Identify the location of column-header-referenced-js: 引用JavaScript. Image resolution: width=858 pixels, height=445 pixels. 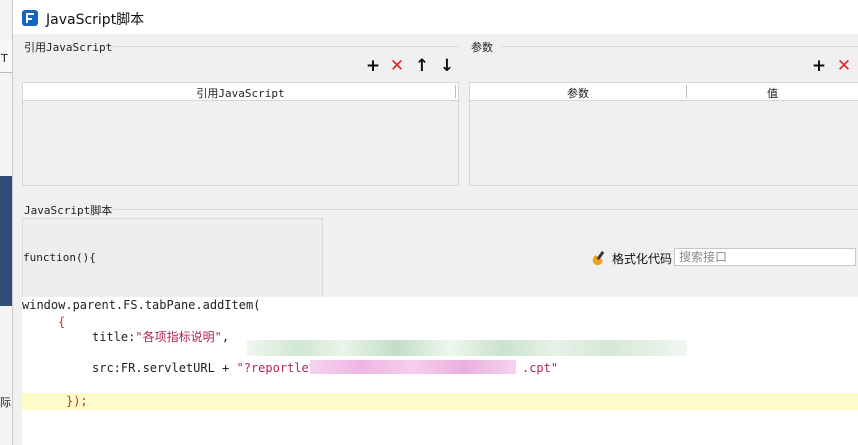
(240, 93).